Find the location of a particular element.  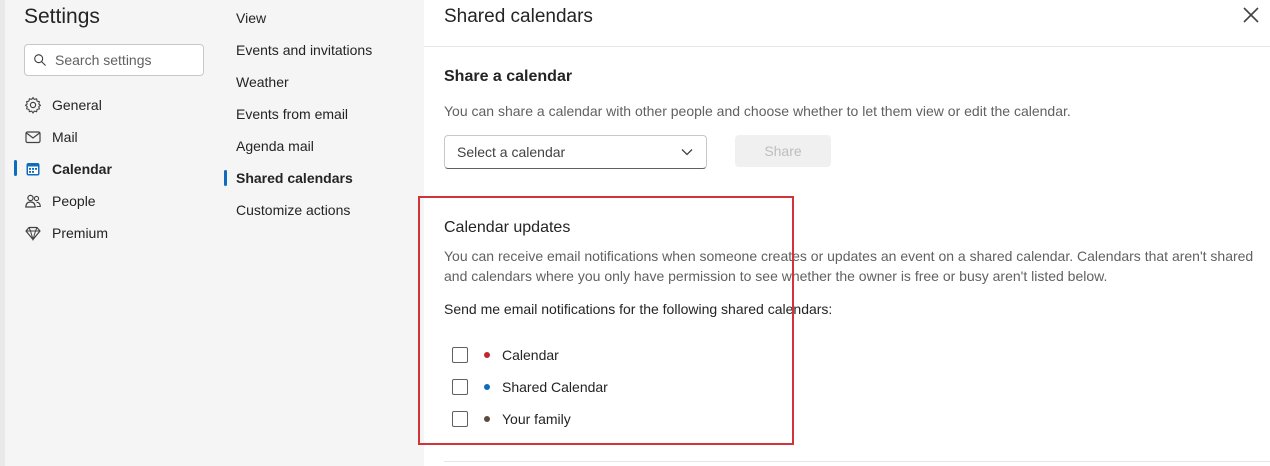

calendar-option: Calendar is located at coordinates (505, 355).